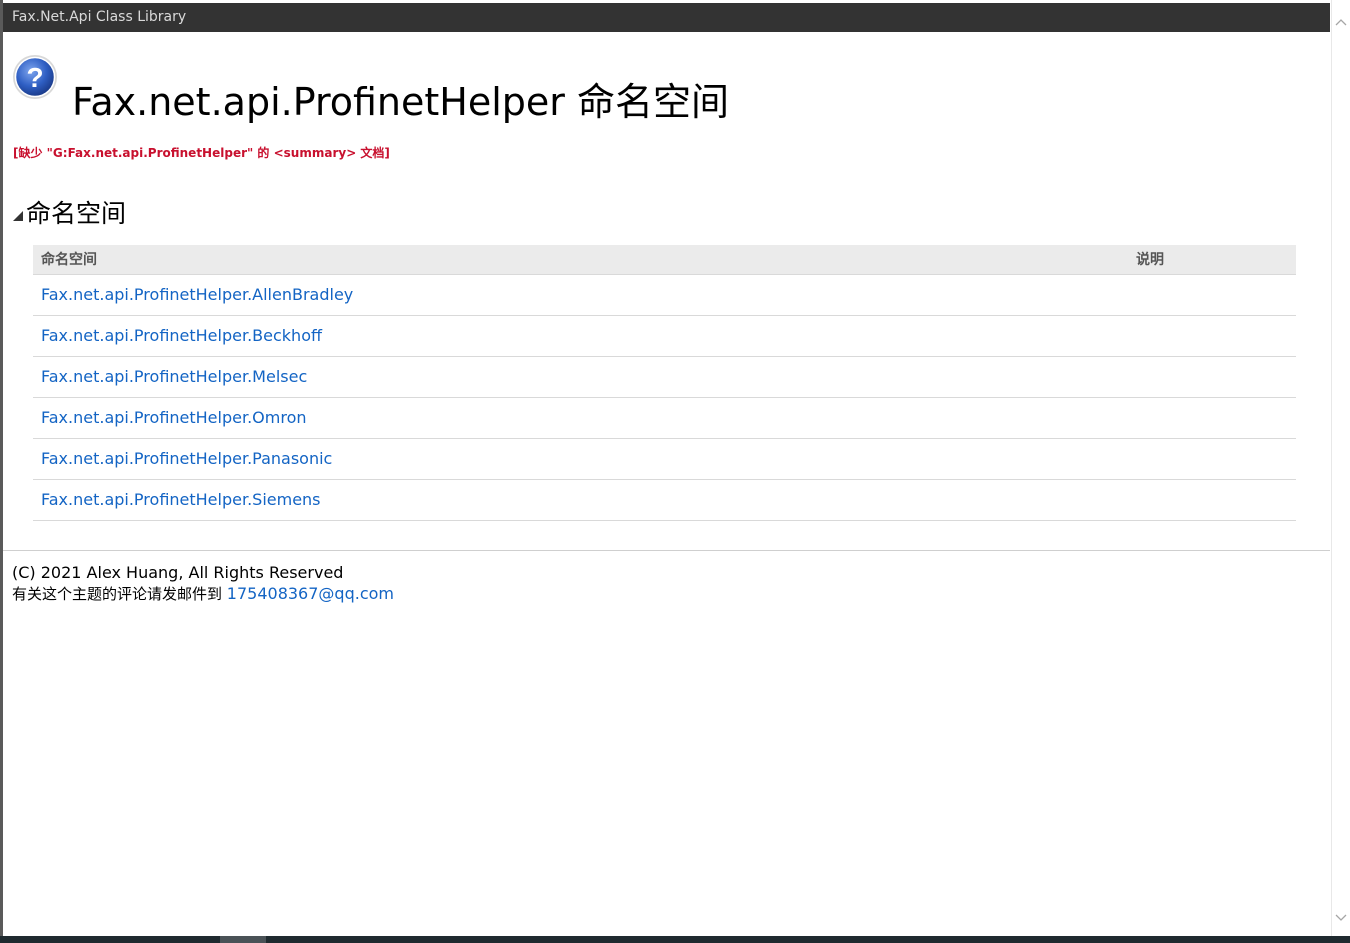  What do you see at coordinates (584, 418) in the screenshot?
I see `namespace-cell: Fax.net.api.ProfinetHelper.Omron` at bounding box center [584, 418].